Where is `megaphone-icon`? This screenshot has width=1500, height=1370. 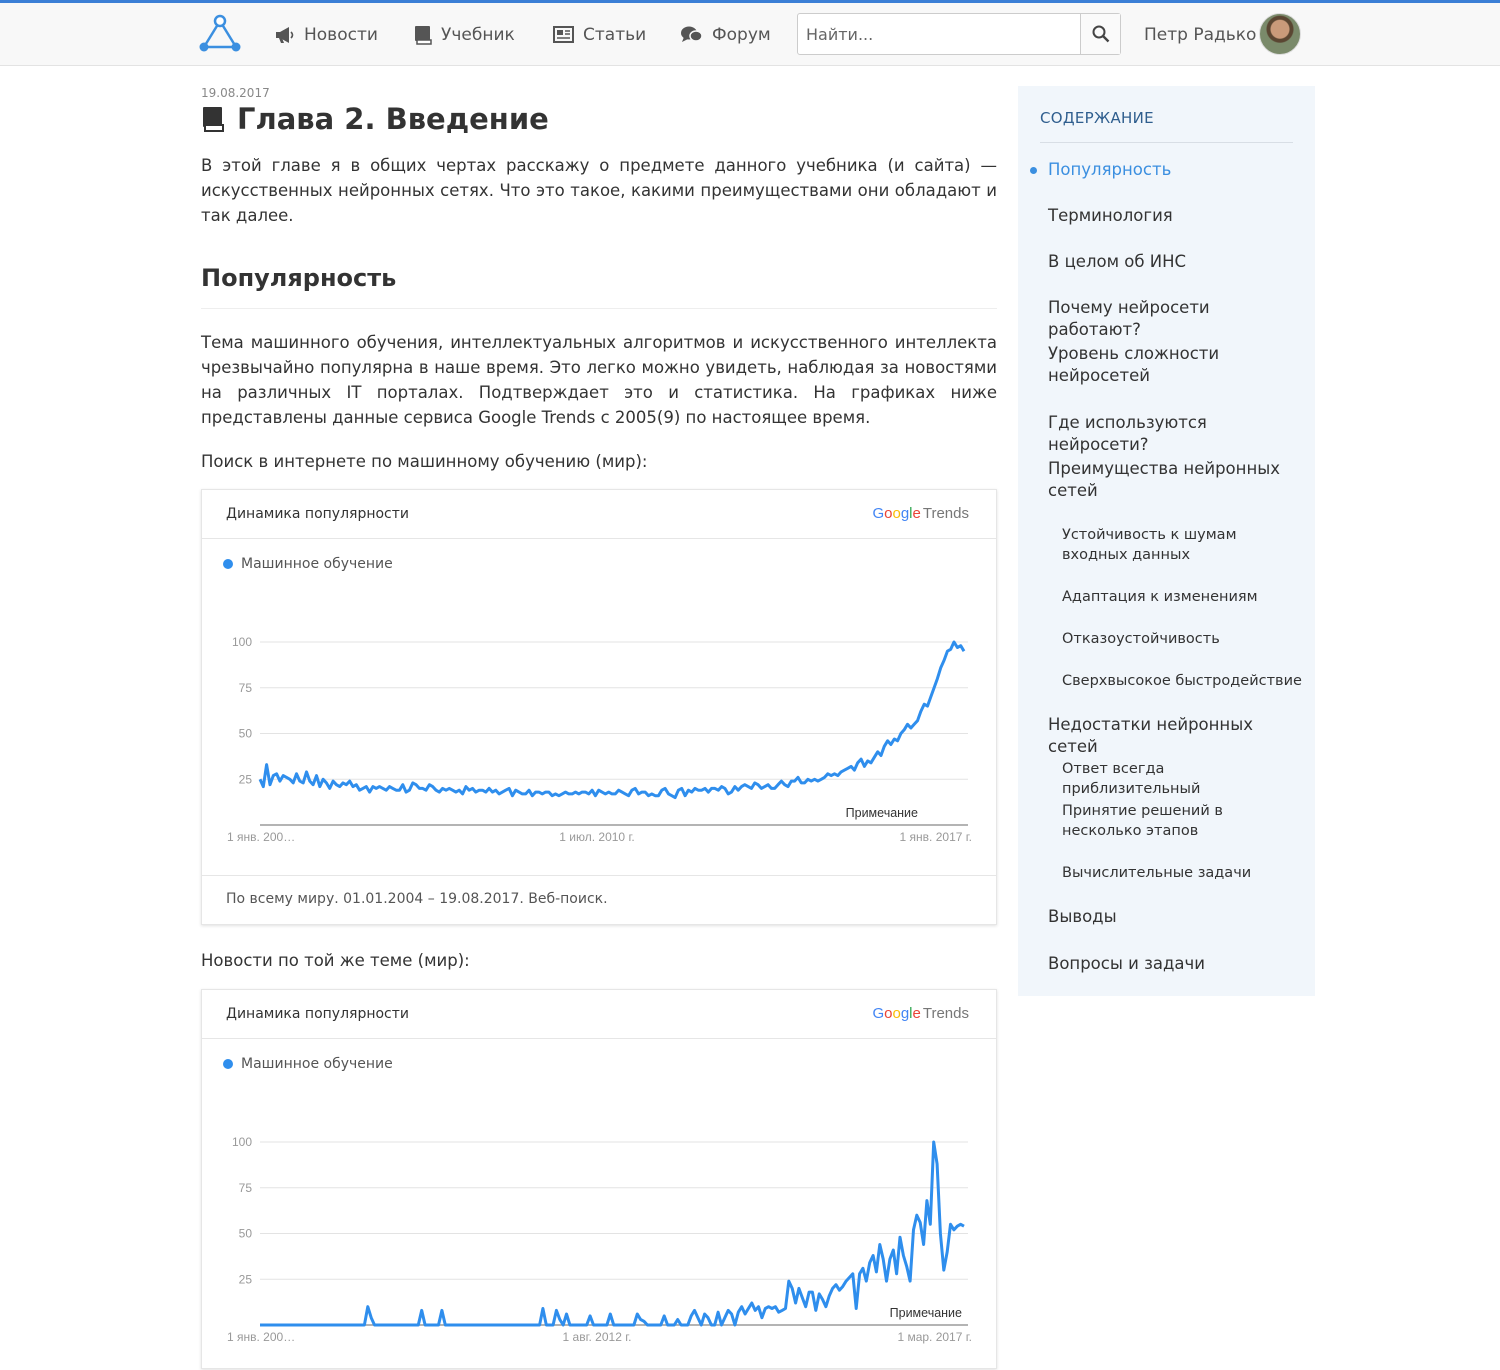 megaphone-icon is located at coordinates (285, 34).